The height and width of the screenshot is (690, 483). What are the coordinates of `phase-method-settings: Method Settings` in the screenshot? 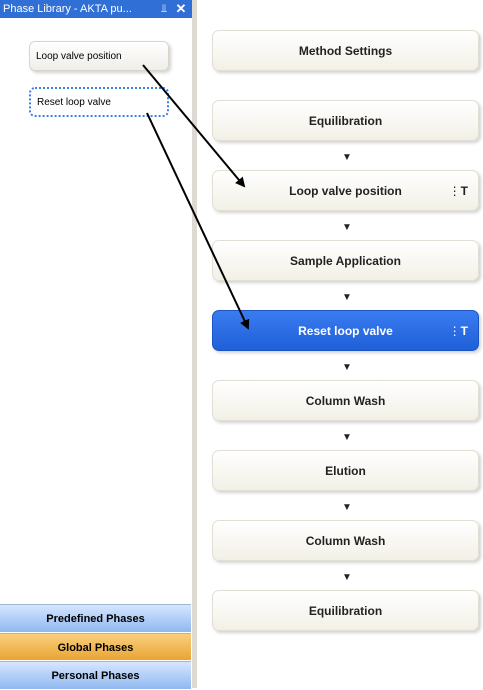 It's located at (345, 50).